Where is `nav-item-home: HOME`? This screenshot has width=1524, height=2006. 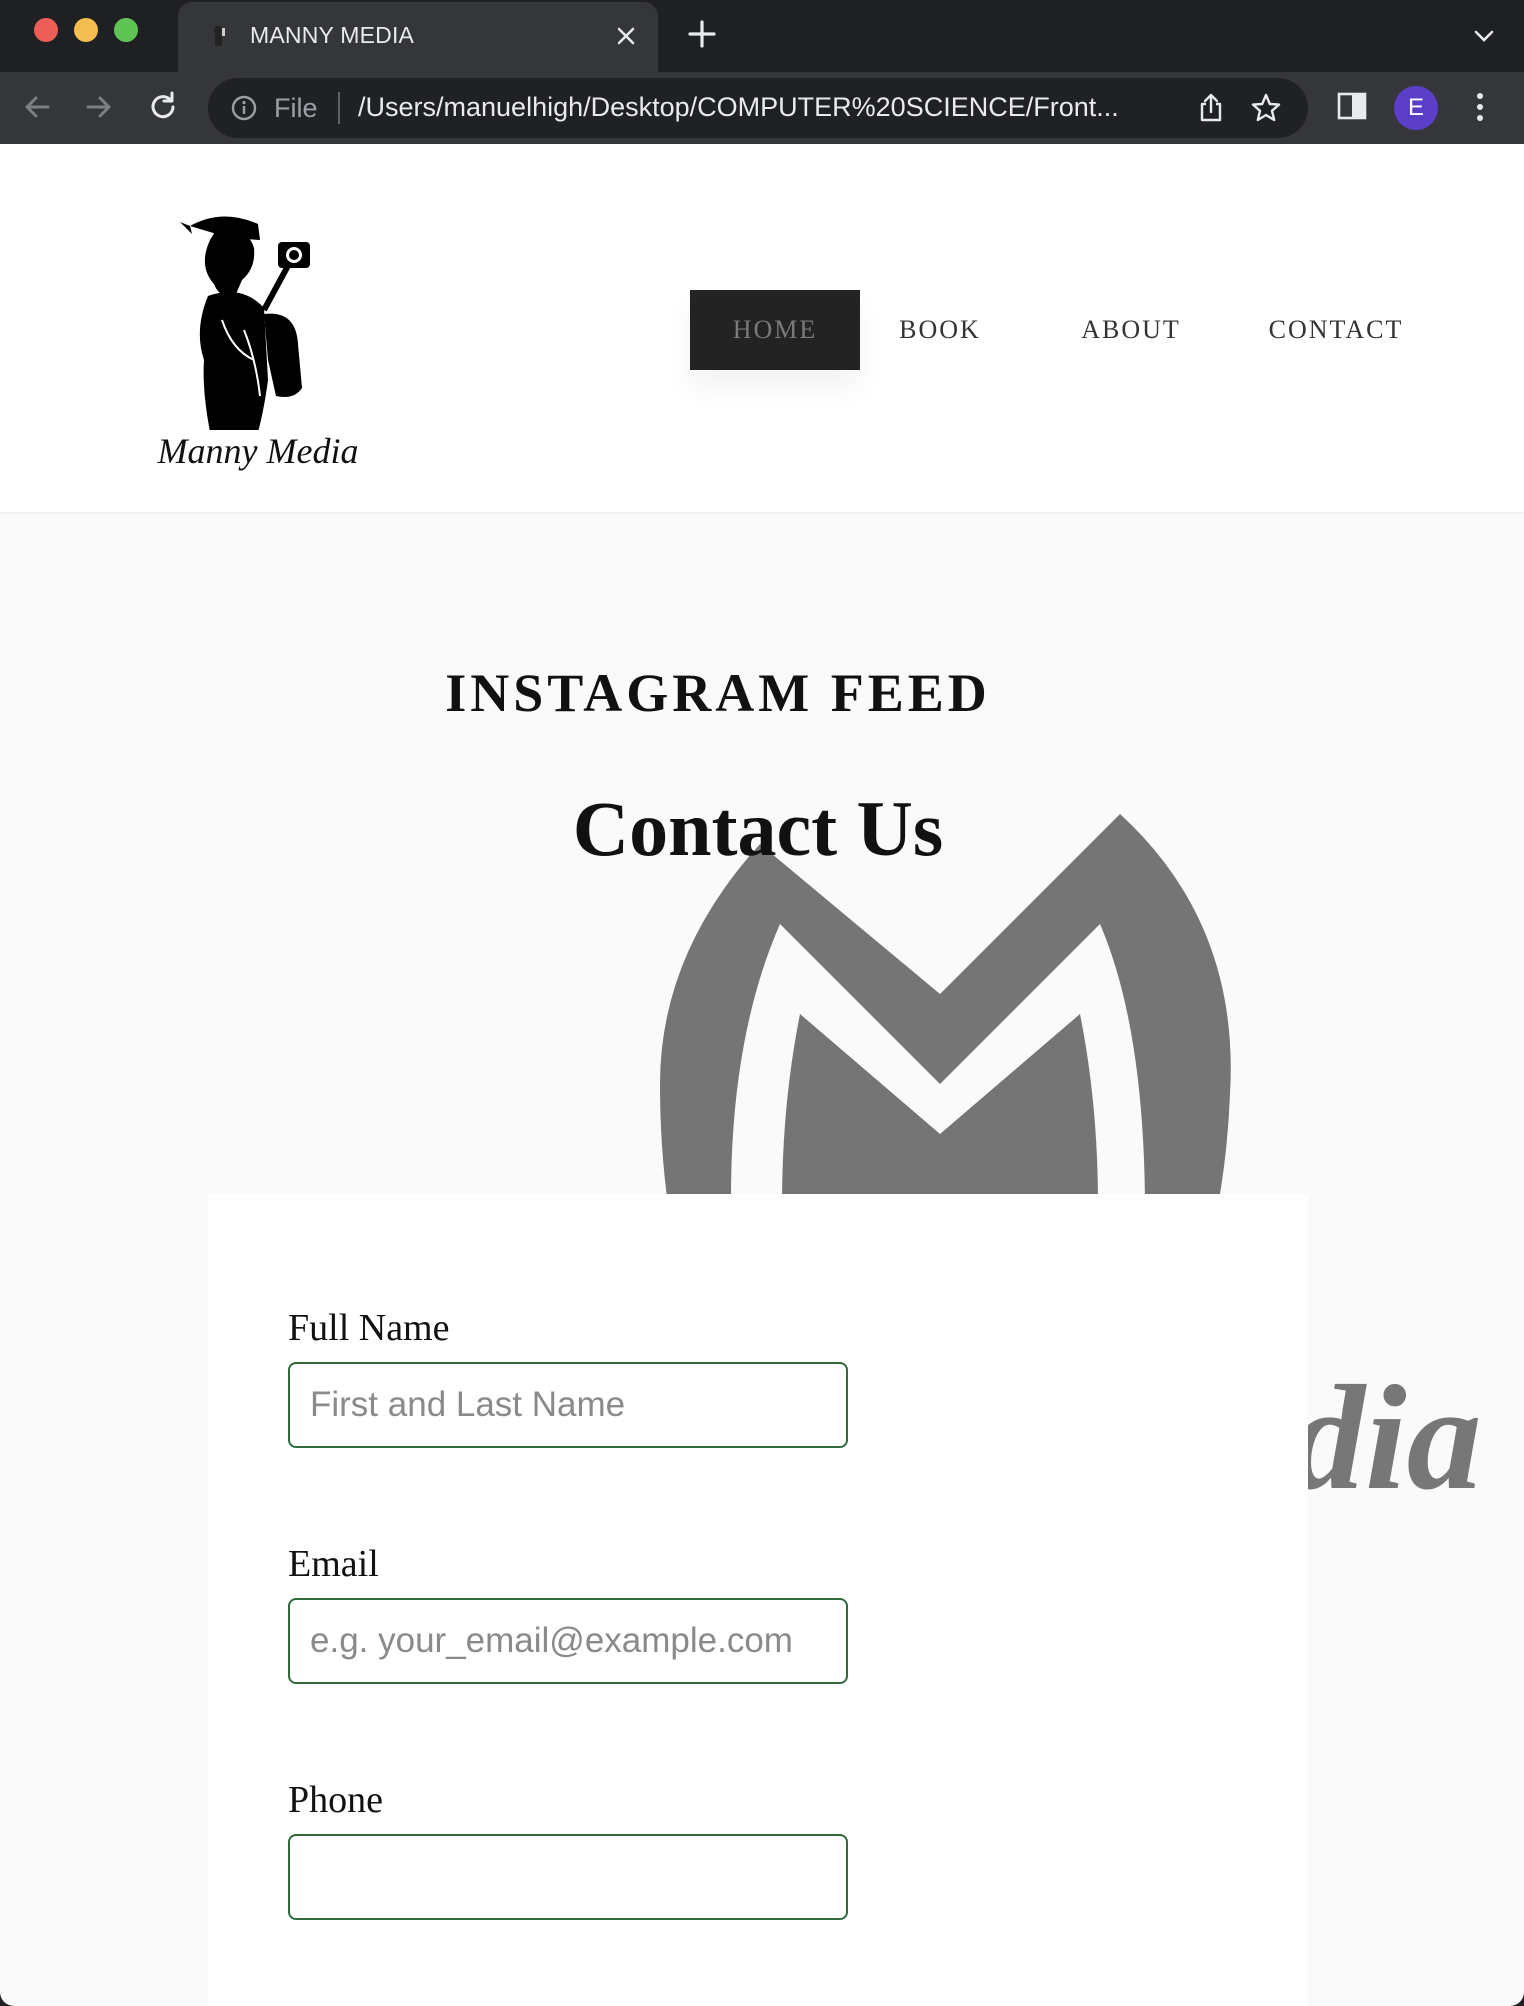 nav-item-home: HOME is located at coordinates (775, 330).